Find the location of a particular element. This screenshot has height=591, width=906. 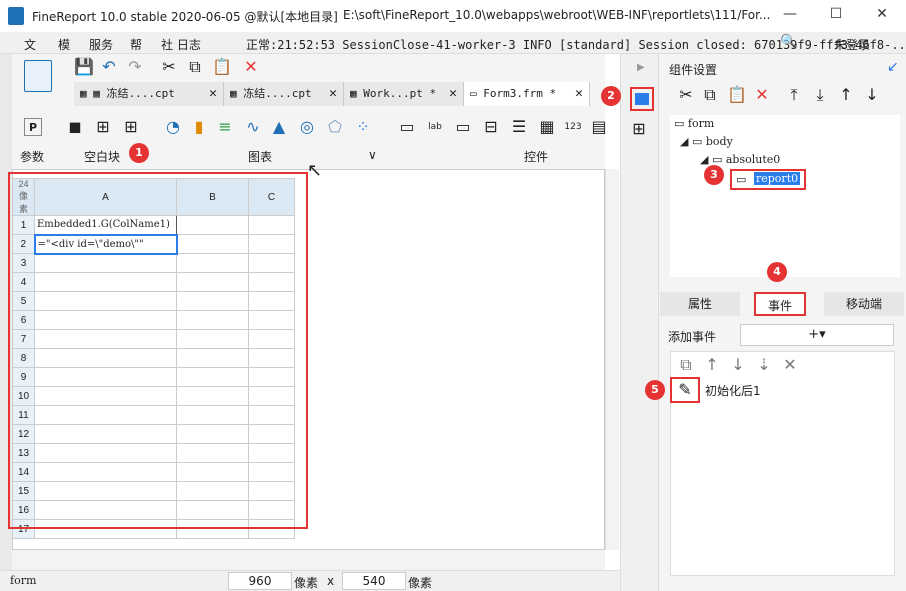

remove-icon: ✕ is located at coordinates (790, 365).